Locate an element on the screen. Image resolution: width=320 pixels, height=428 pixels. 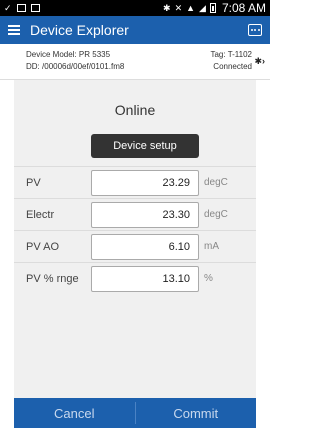
check-icon: ✓ is located at coordinates (8, 8).